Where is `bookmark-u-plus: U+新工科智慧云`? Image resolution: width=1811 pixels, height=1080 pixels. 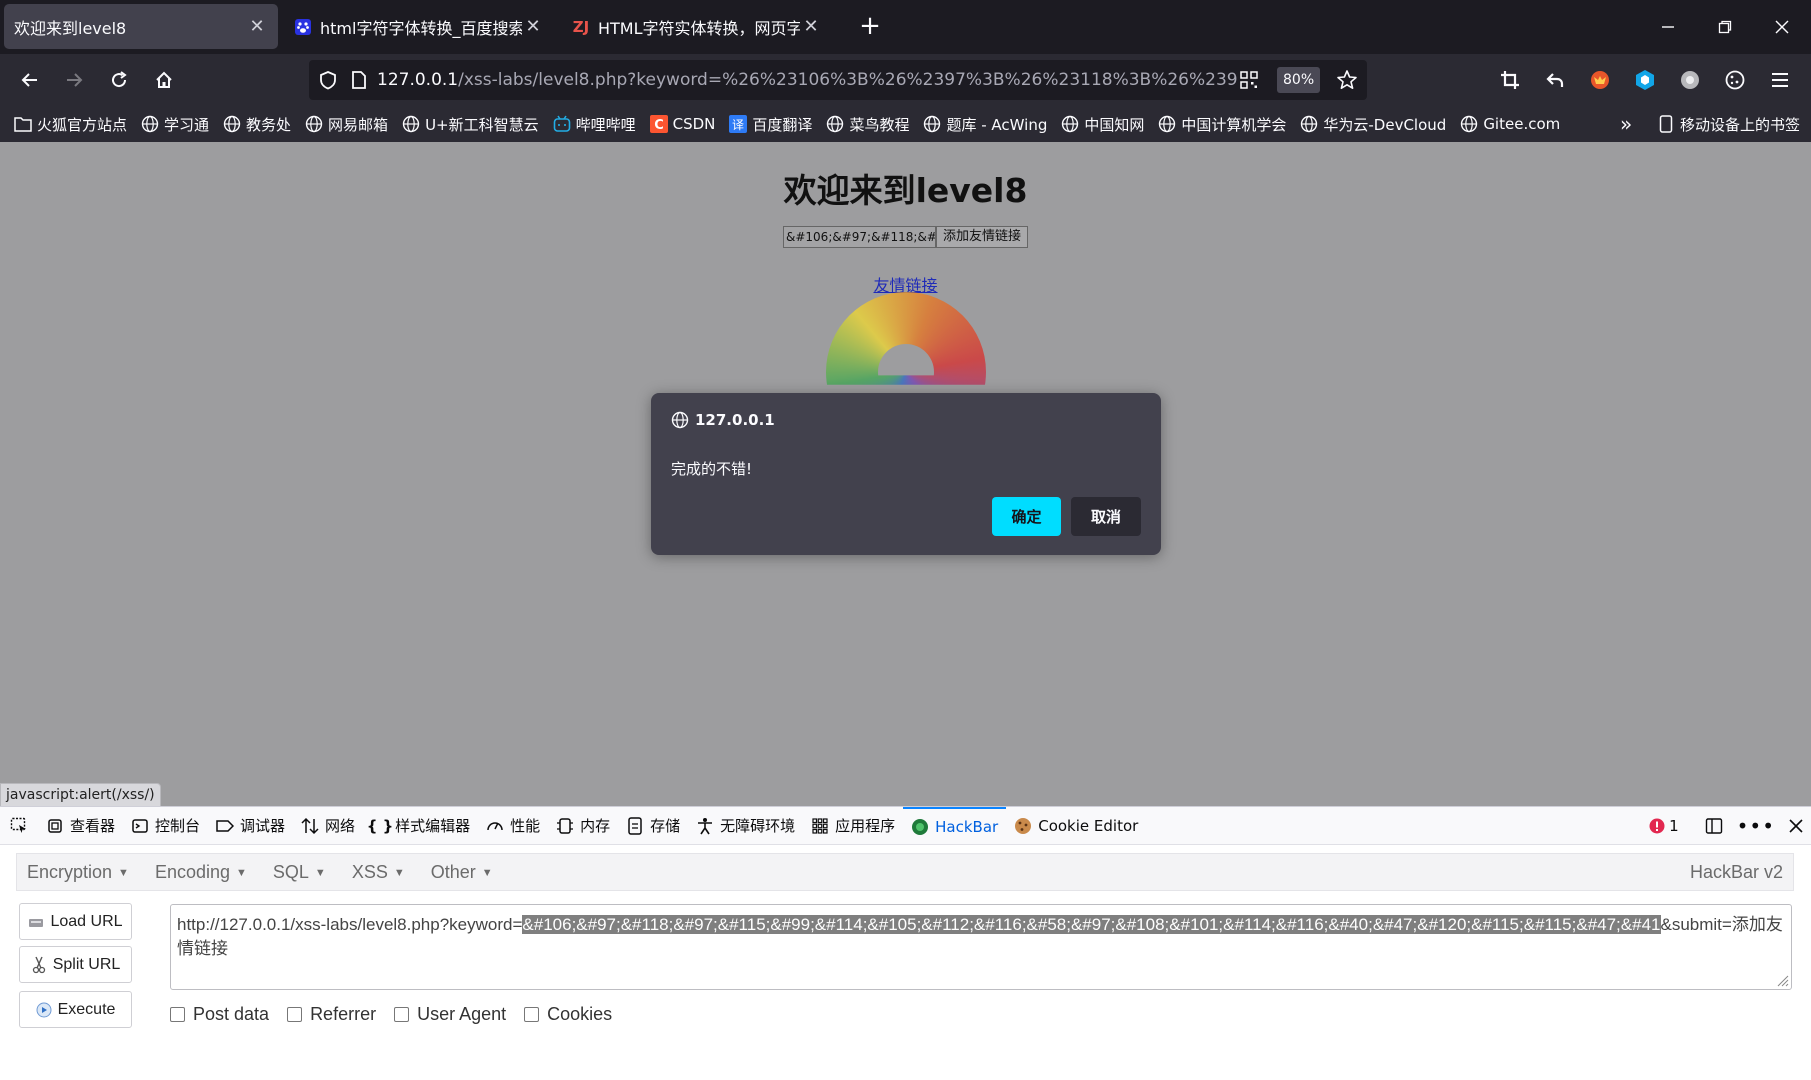
bookmark-u-plus: U+新工科智慧云 is located at coordinates (470, 124).